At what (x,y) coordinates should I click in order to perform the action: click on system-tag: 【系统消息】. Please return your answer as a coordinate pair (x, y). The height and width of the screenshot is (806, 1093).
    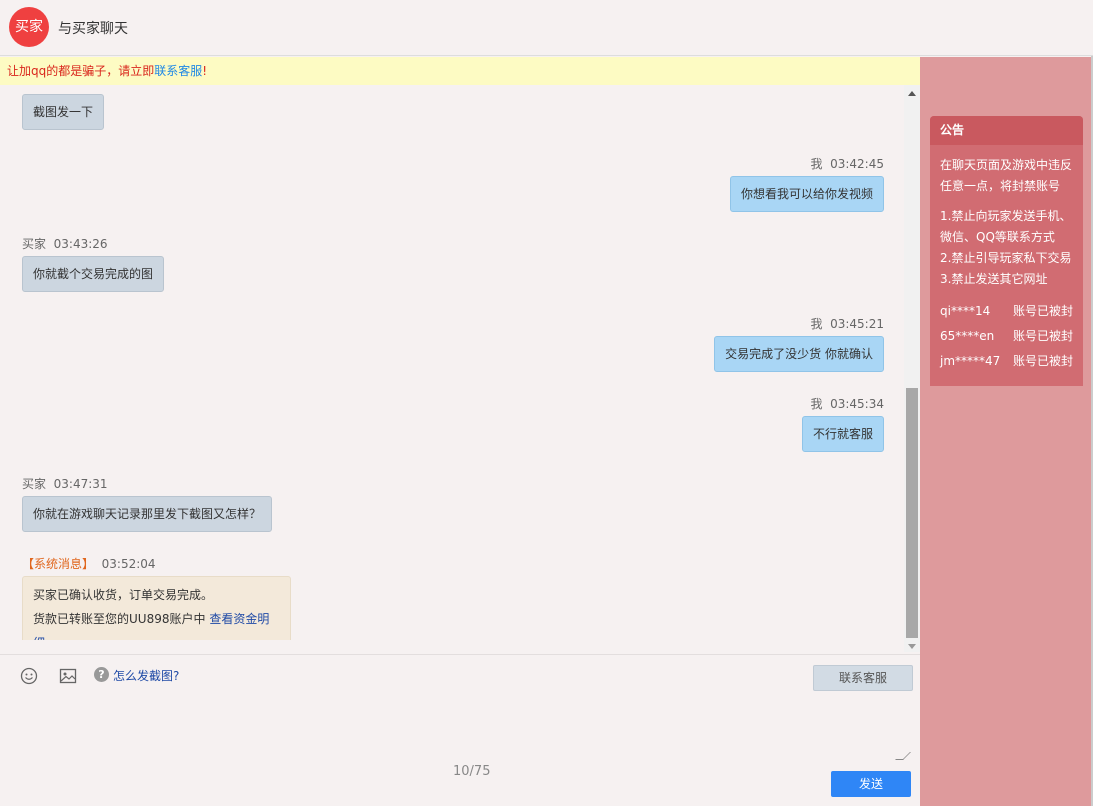
    Looking at the image, I should click on (58, 564).